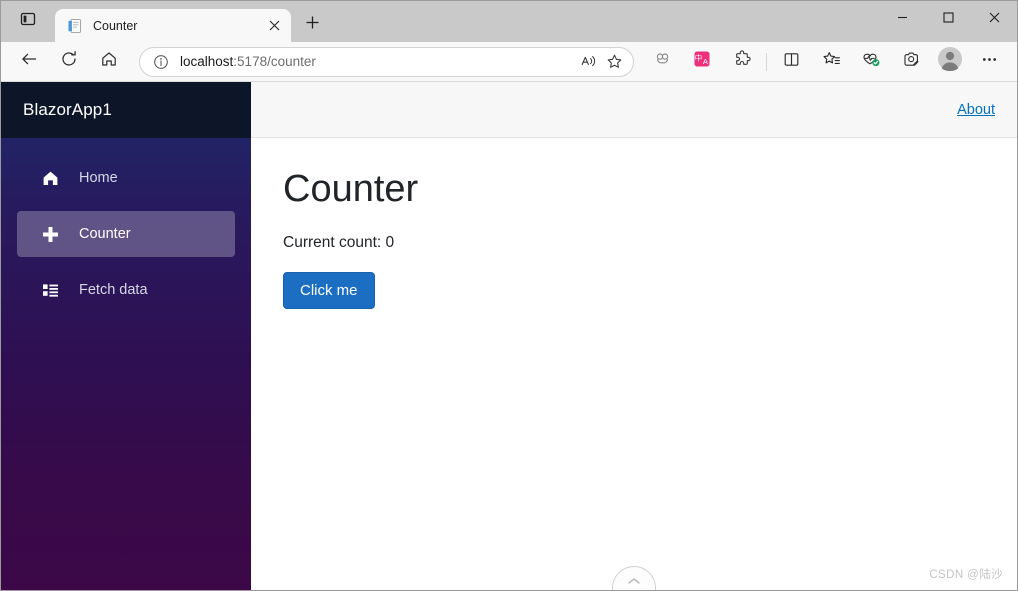  I want to click on info-circle-icon, so click(161, 62).